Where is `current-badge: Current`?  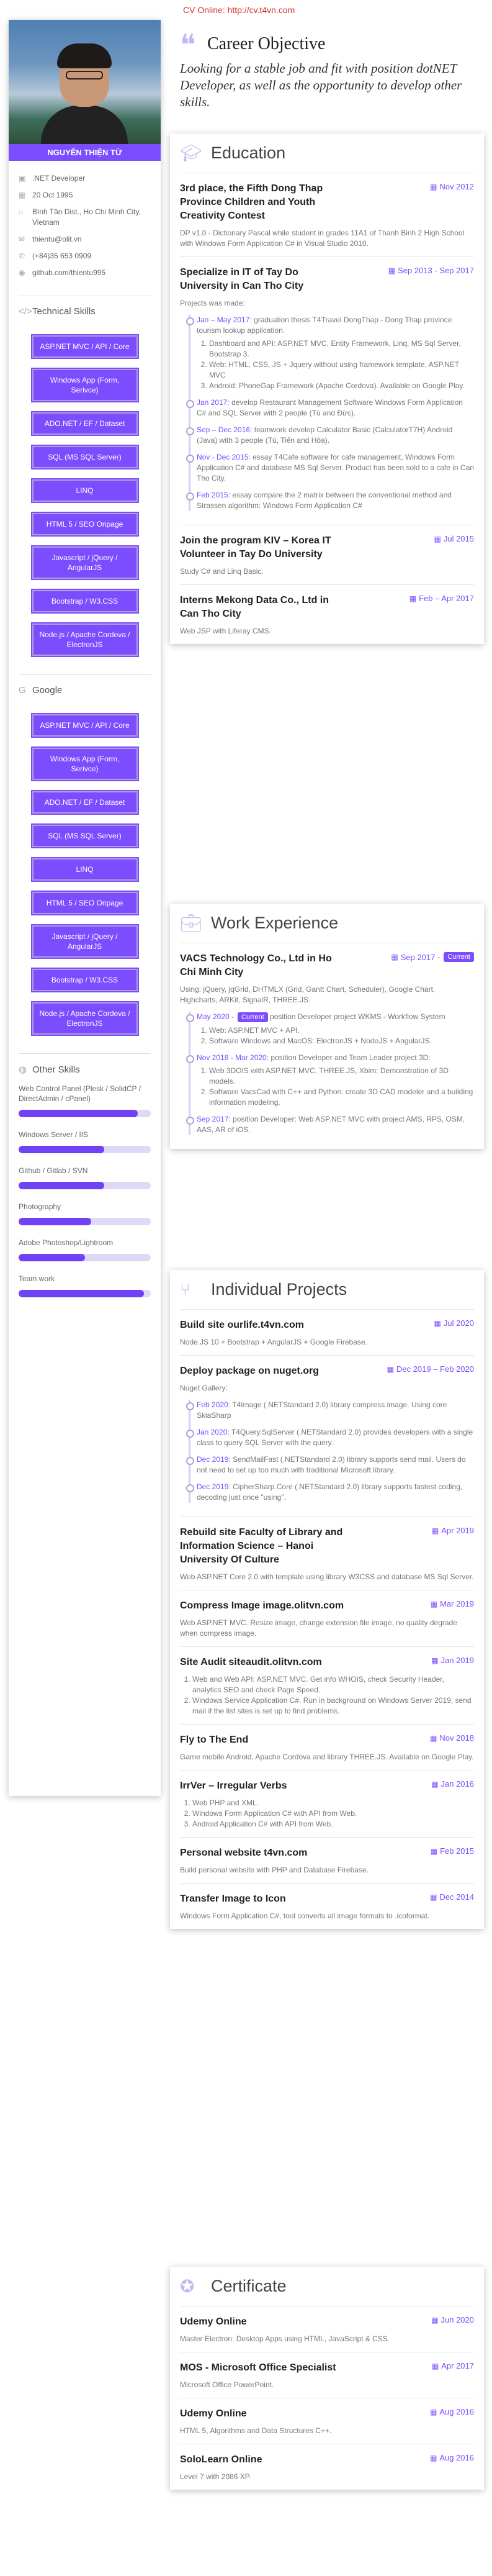 current-badge: Current is located at coordinates (459, 957).